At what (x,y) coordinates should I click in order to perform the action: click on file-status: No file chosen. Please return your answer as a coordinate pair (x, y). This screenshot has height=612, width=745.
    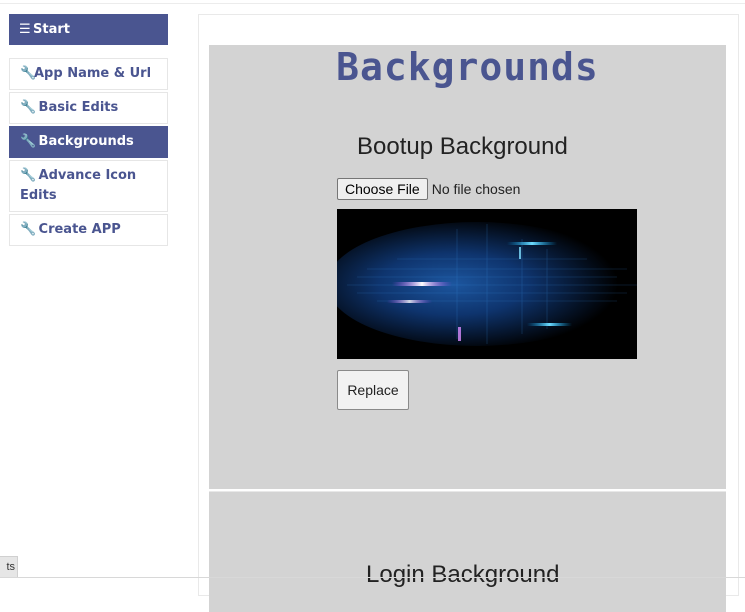
    Looking at the image, I should click on (476, 189).